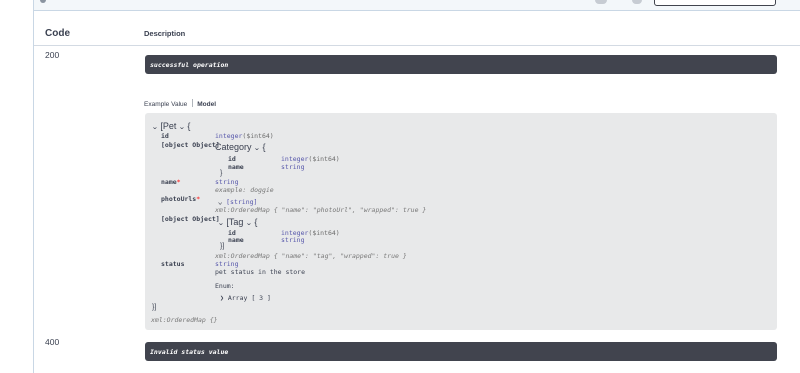 This screenshot has height=373, width=800. I want to click on xml-info: xml:OrderedMap {}, so click(184, 320).